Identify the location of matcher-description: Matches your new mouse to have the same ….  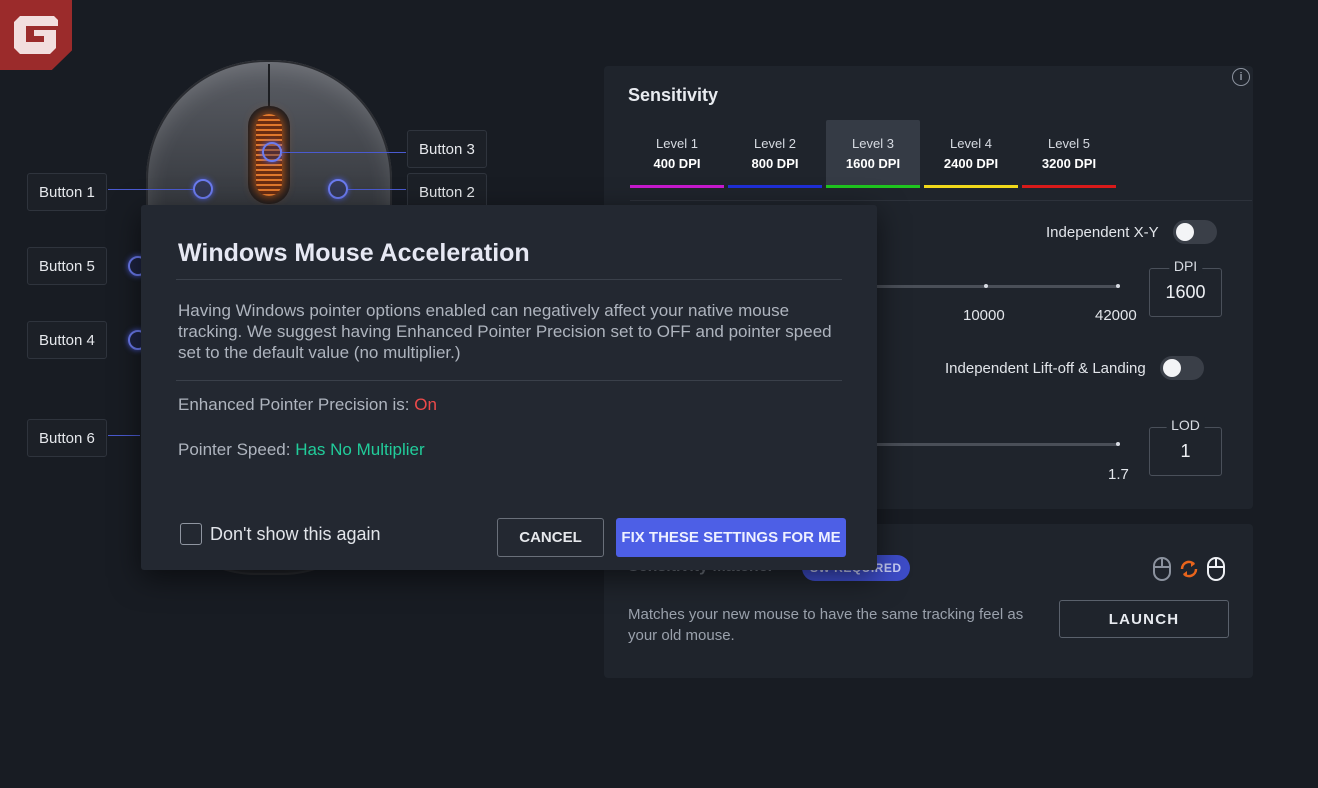
(826, 625).